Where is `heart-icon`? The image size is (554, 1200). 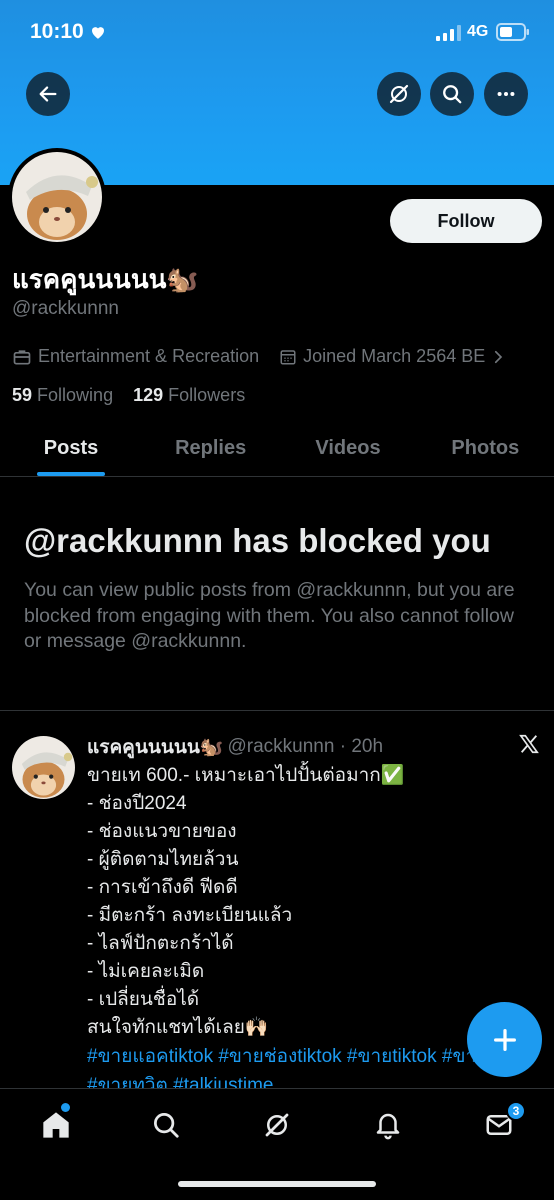 heart-icon is located at coordinates (98, 33).